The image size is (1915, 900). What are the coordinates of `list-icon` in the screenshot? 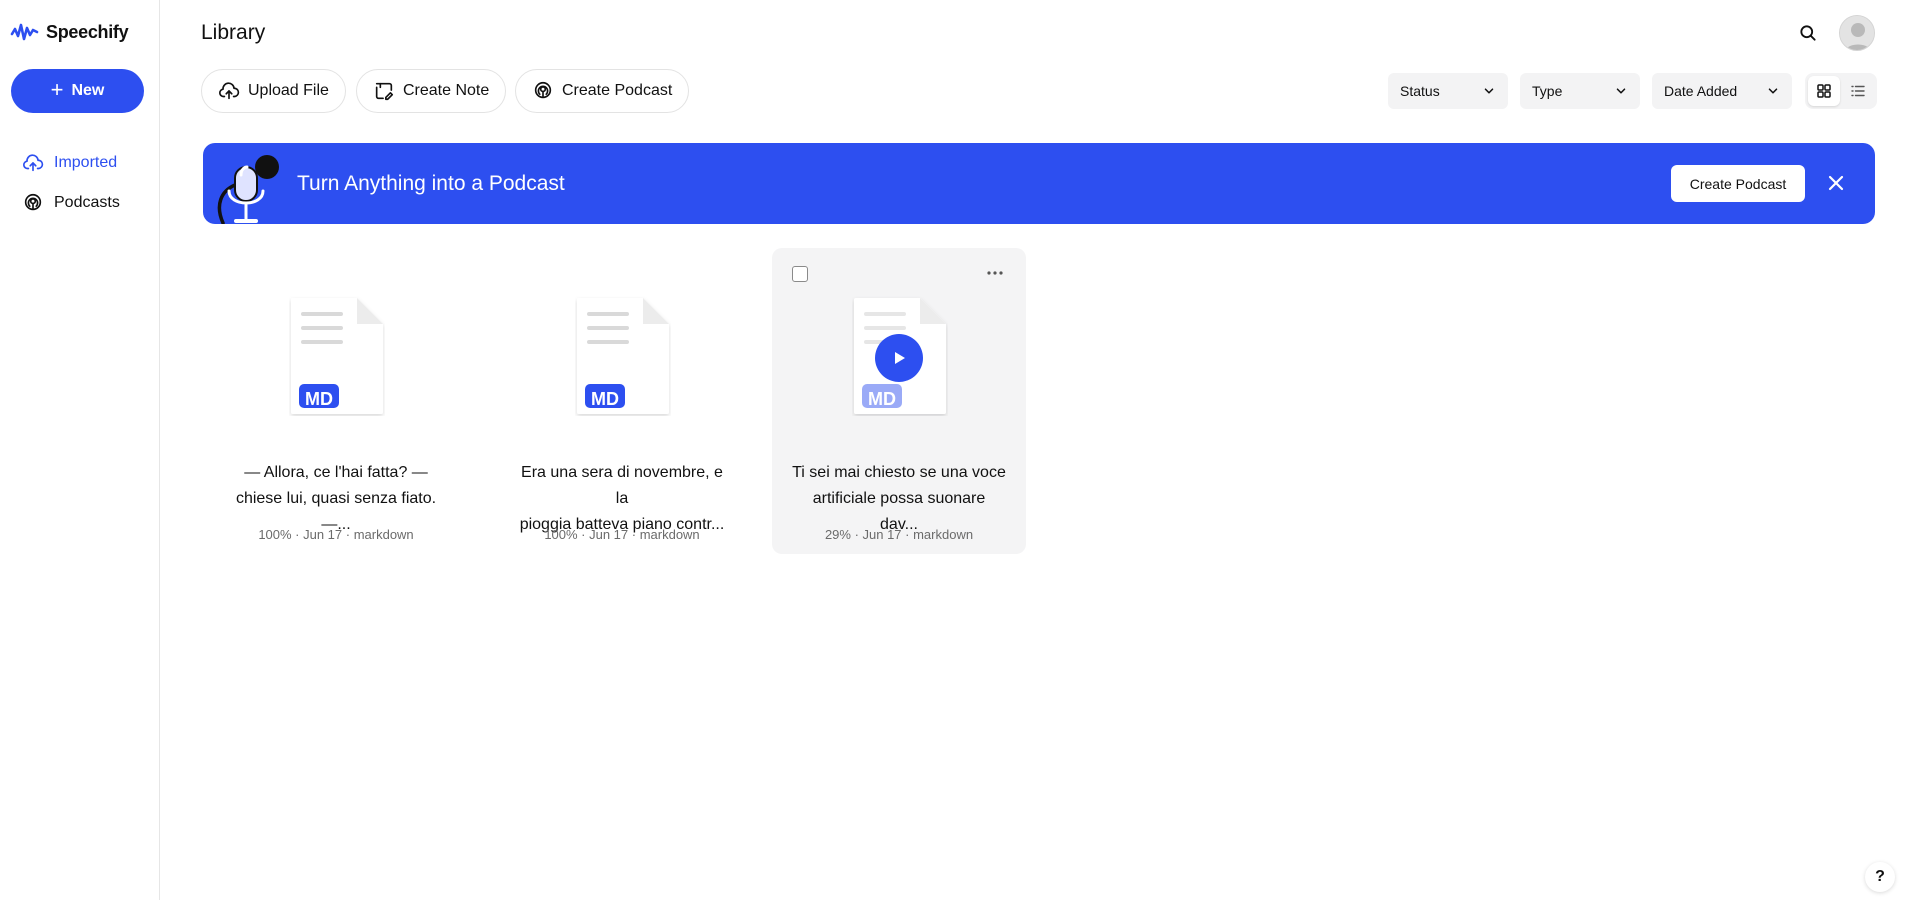 It's located at (1858, 91).